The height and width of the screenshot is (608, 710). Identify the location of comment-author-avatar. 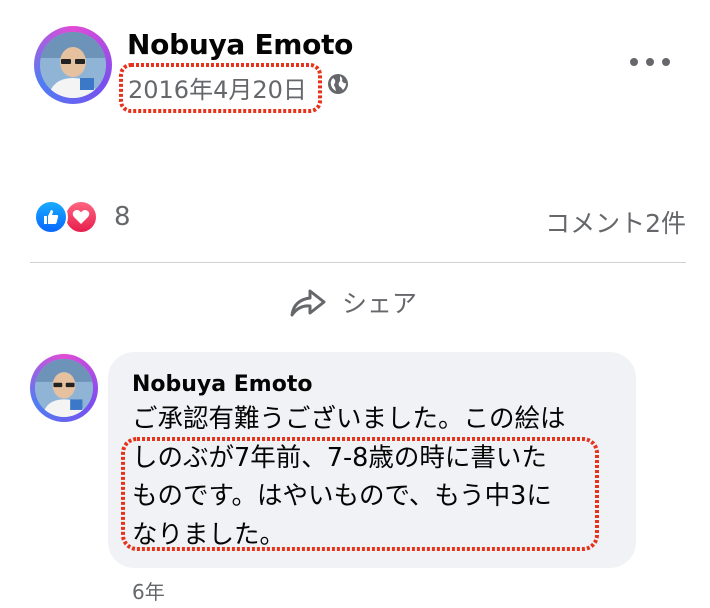
(64, 388).